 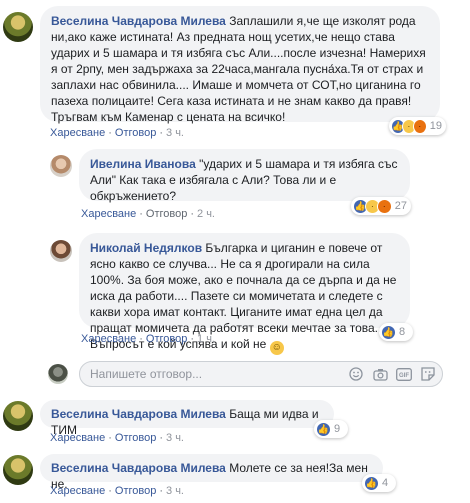 What do you see at coordinates (276, 348) in the screenshot?
I see `smile-emoji-icon: ☺` at bounding box center [276, 348].